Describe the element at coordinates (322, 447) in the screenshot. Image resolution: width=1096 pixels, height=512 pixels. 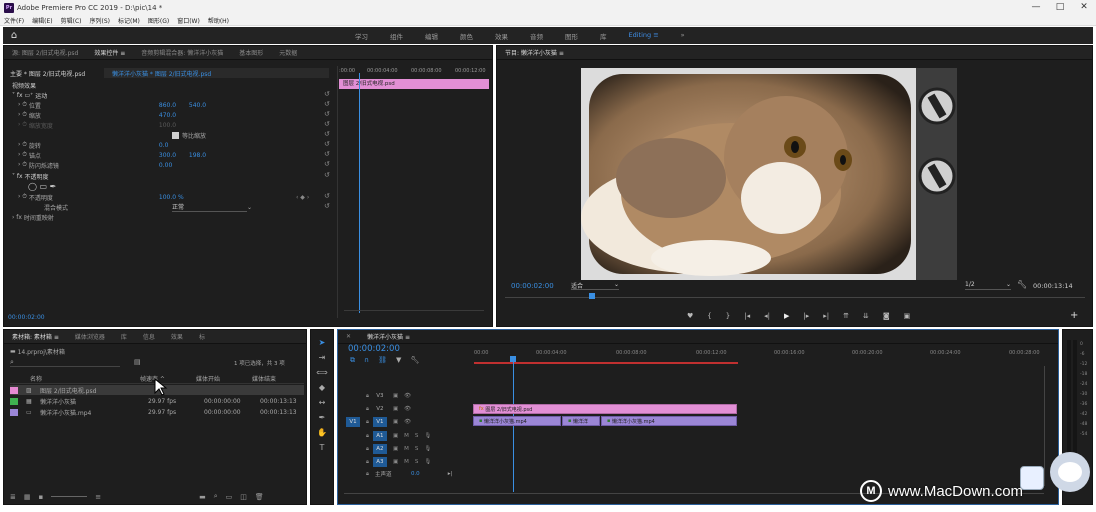
I see `type-tool-icon: T` at that location.